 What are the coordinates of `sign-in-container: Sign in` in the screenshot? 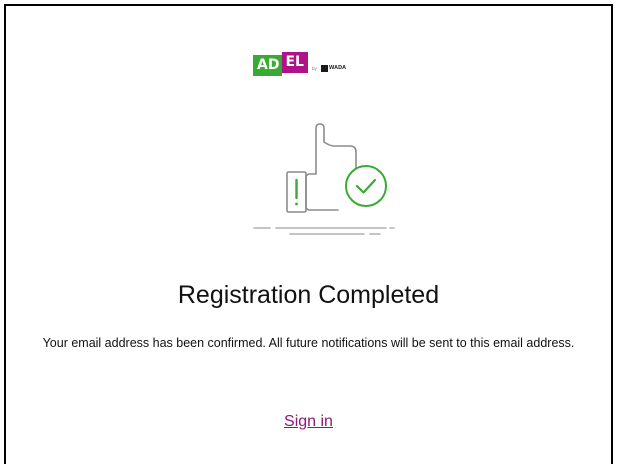 It's located at (308, 422).